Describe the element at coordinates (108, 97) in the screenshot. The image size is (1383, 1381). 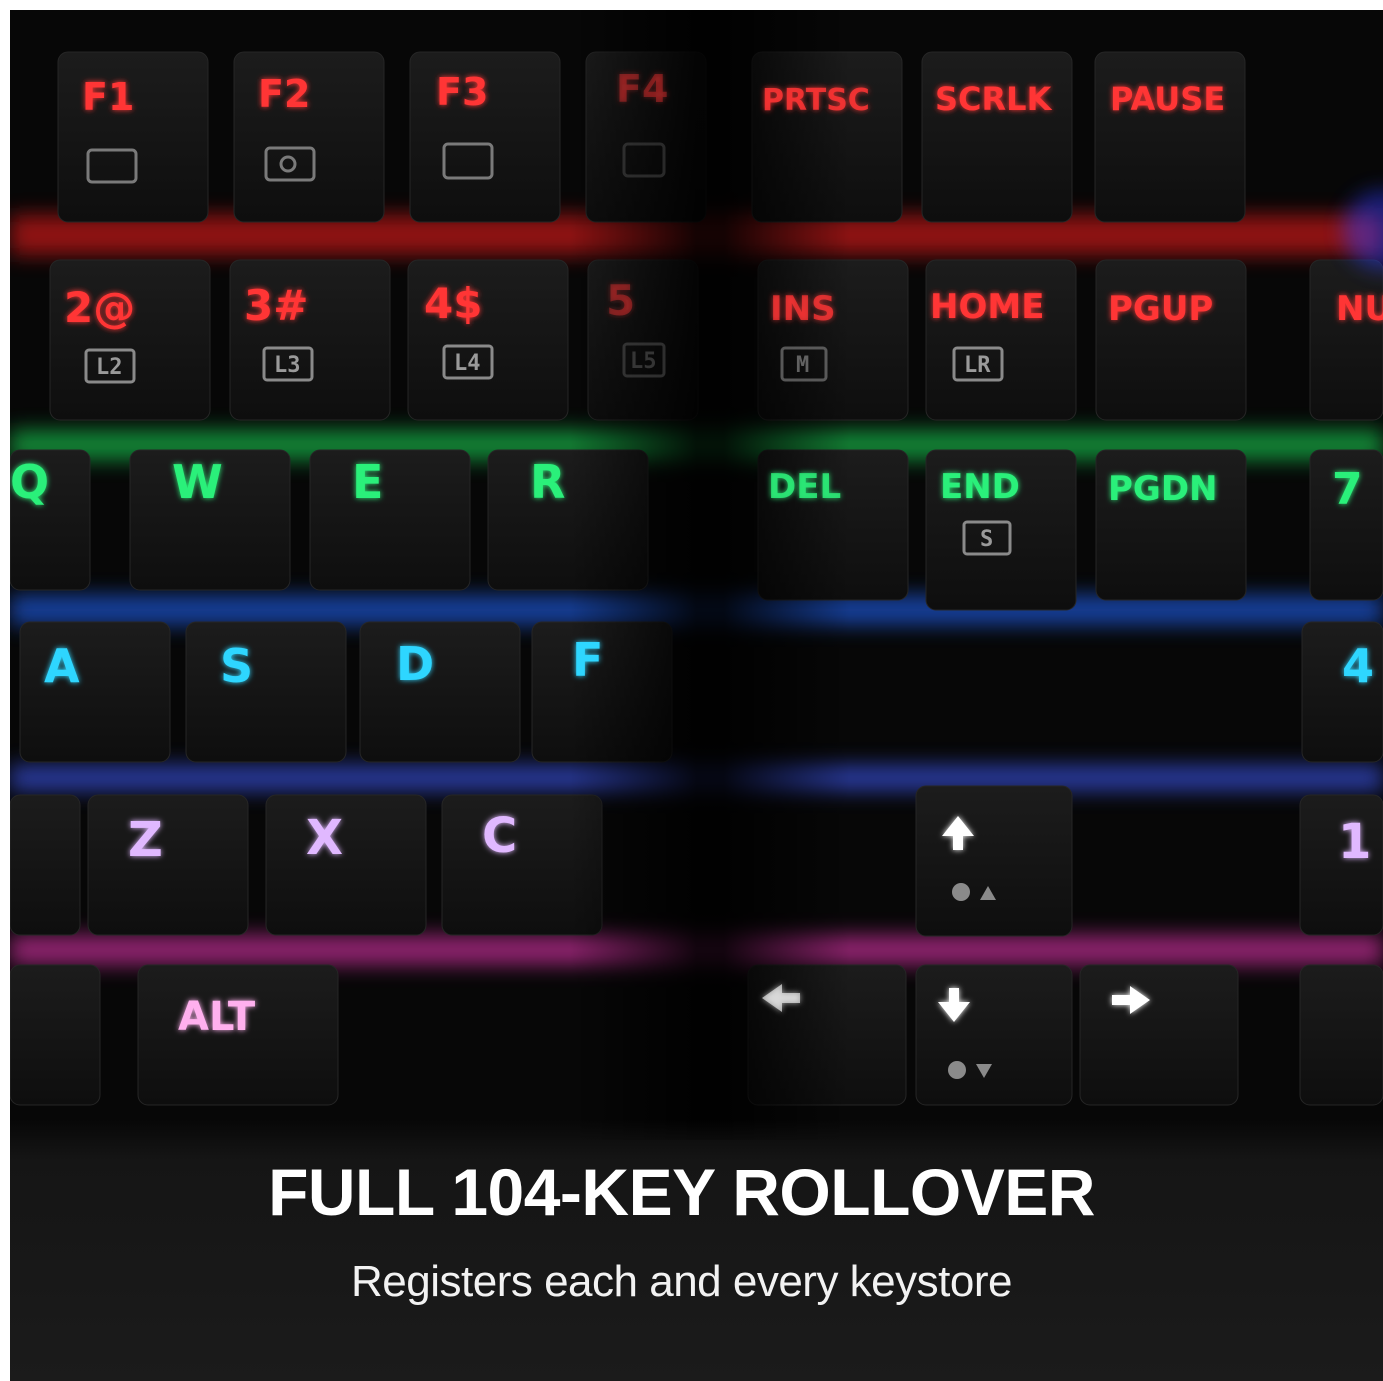
I see `key-f1: F1` at that location.